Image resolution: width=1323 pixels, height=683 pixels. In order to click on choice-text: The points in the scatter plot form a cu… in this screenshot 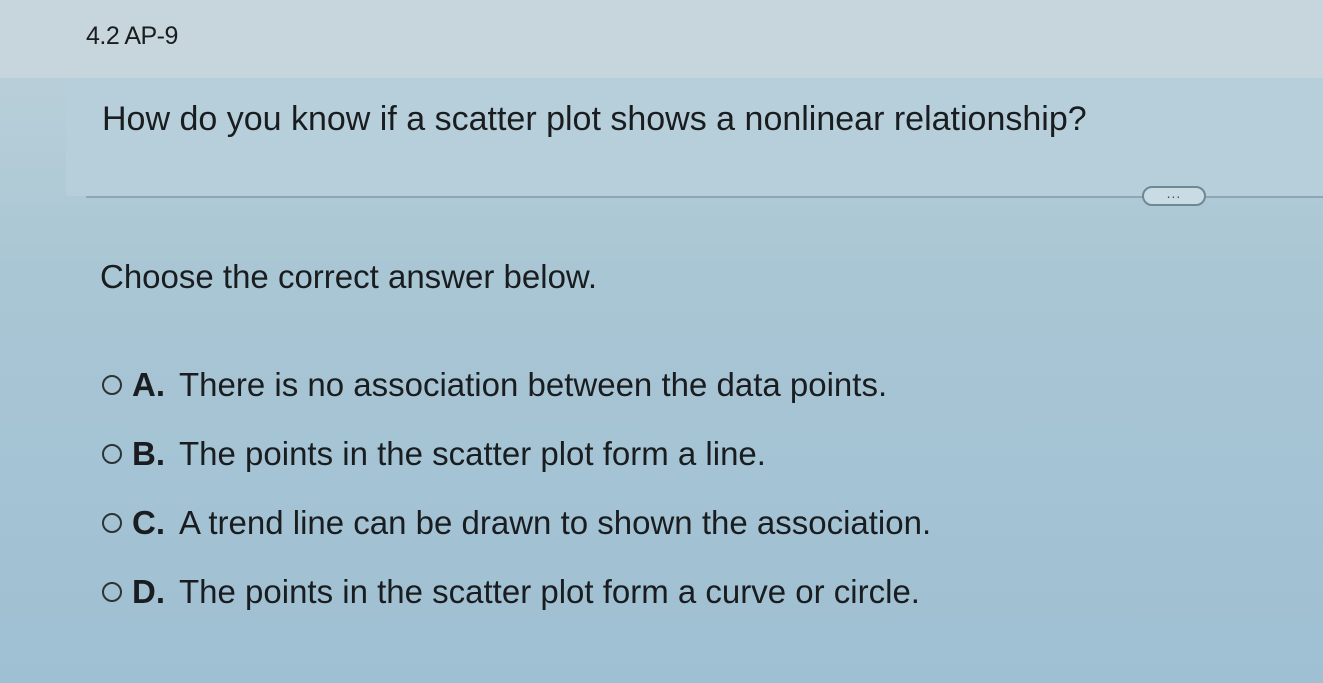, I will do `click(549, 591)`.